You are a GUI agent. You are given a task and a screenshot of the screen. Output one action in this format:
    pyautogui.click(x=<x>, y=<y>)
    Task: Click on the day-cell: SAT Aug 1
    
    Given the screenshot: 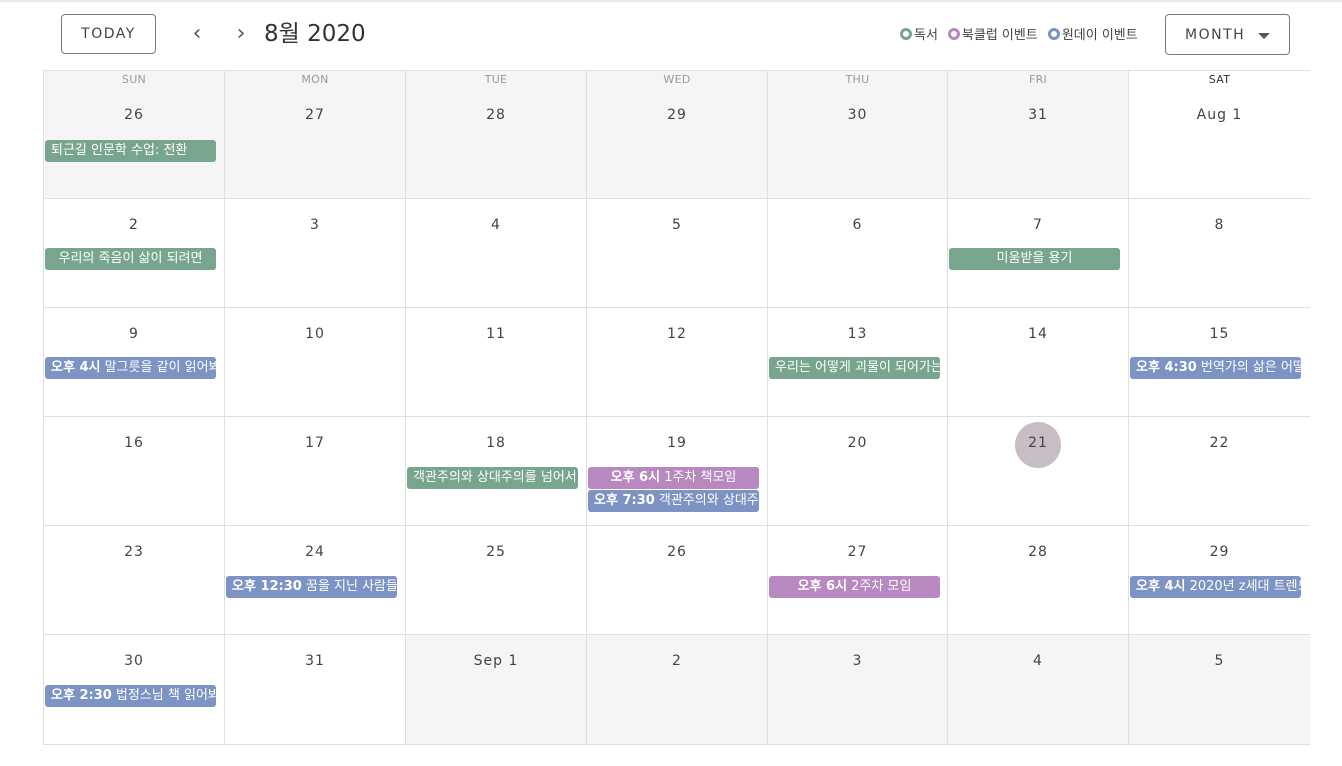 What is the action you would take?
    pyautogui.click(x=1219, y=135)
    